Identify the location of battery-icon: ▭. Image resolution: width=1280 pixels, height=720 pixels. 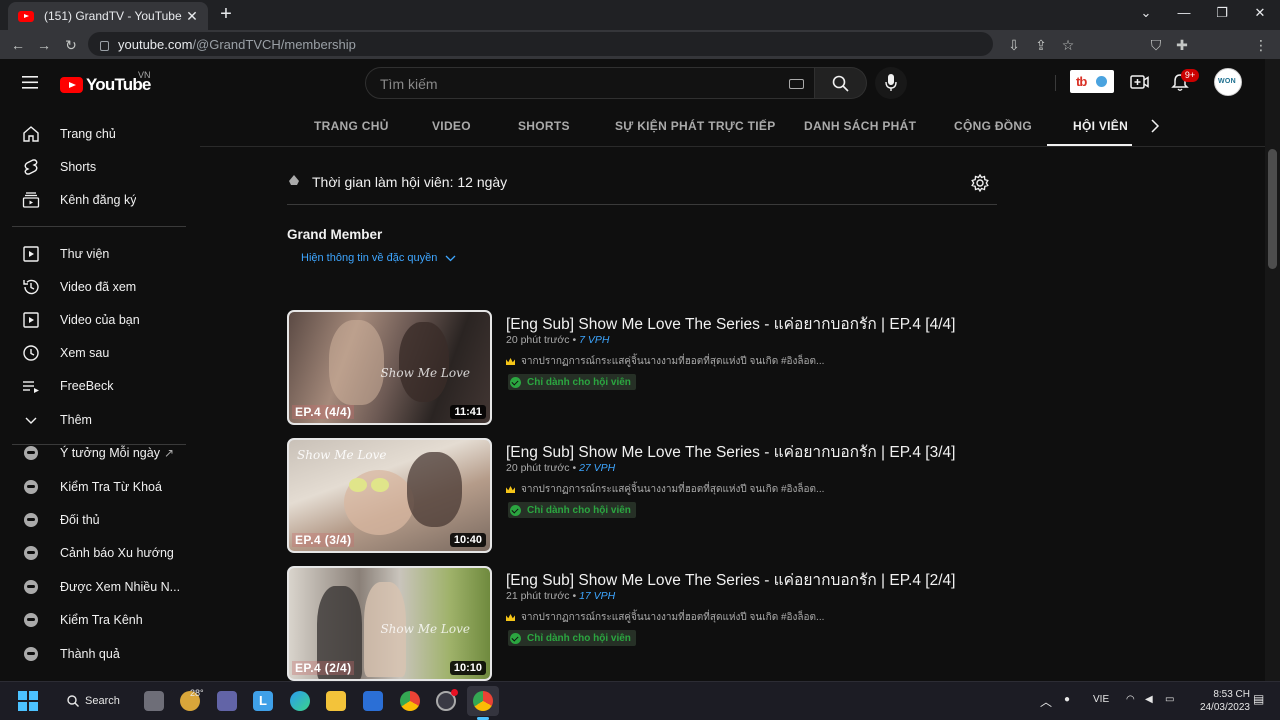
(1169, 699).